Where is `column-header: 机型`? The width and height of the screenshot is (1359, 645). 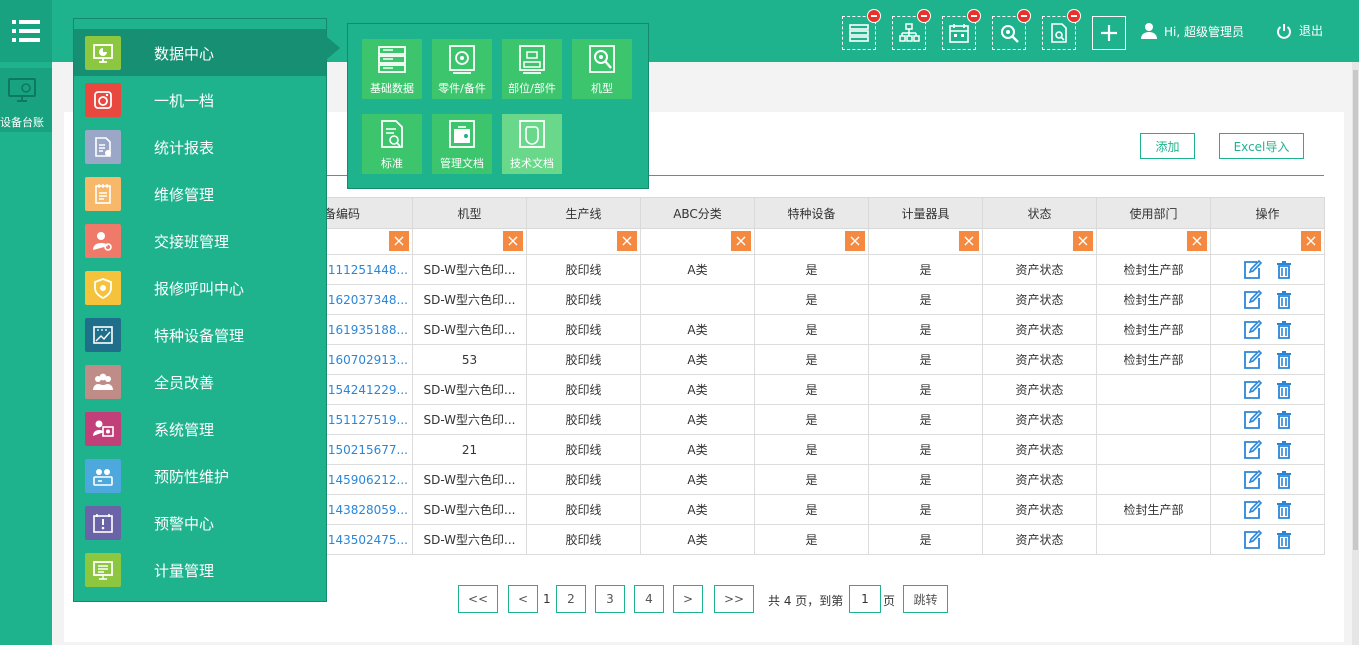
column-header: 机型 is located at coordinates (469, 213).